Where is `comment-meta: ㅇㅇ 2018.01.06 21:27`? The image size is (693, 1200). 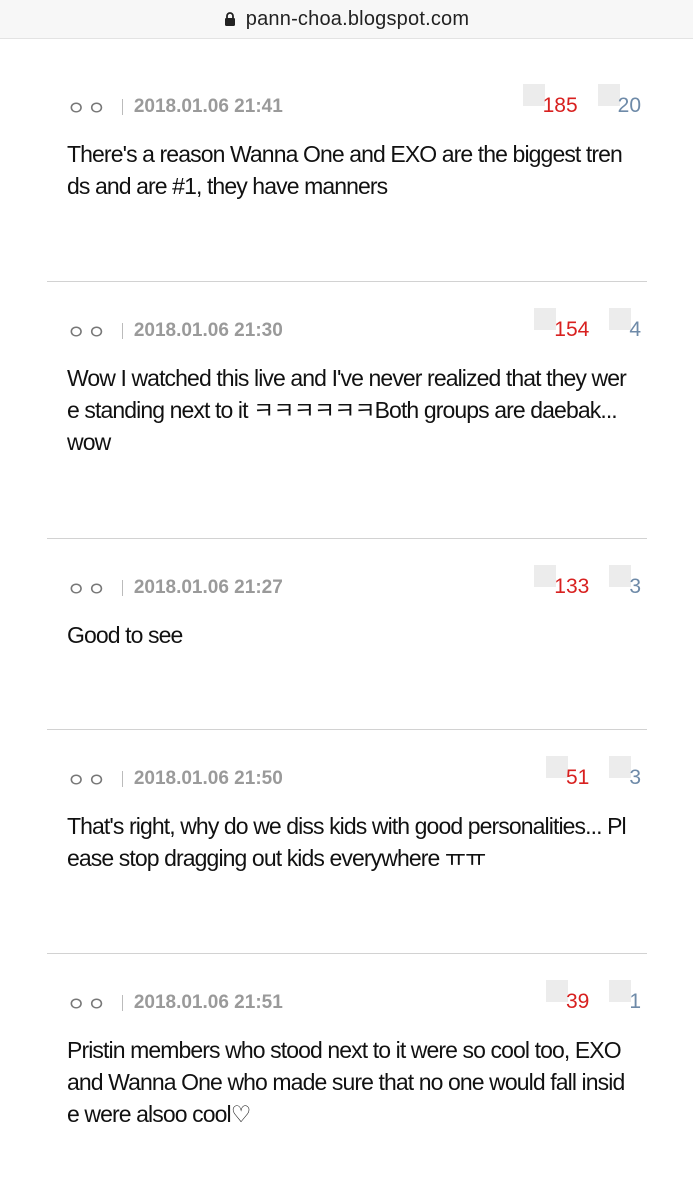
comment-meta: ㅇㅇ 2018.01.06 21:27 is located at coordinates (175, 587).